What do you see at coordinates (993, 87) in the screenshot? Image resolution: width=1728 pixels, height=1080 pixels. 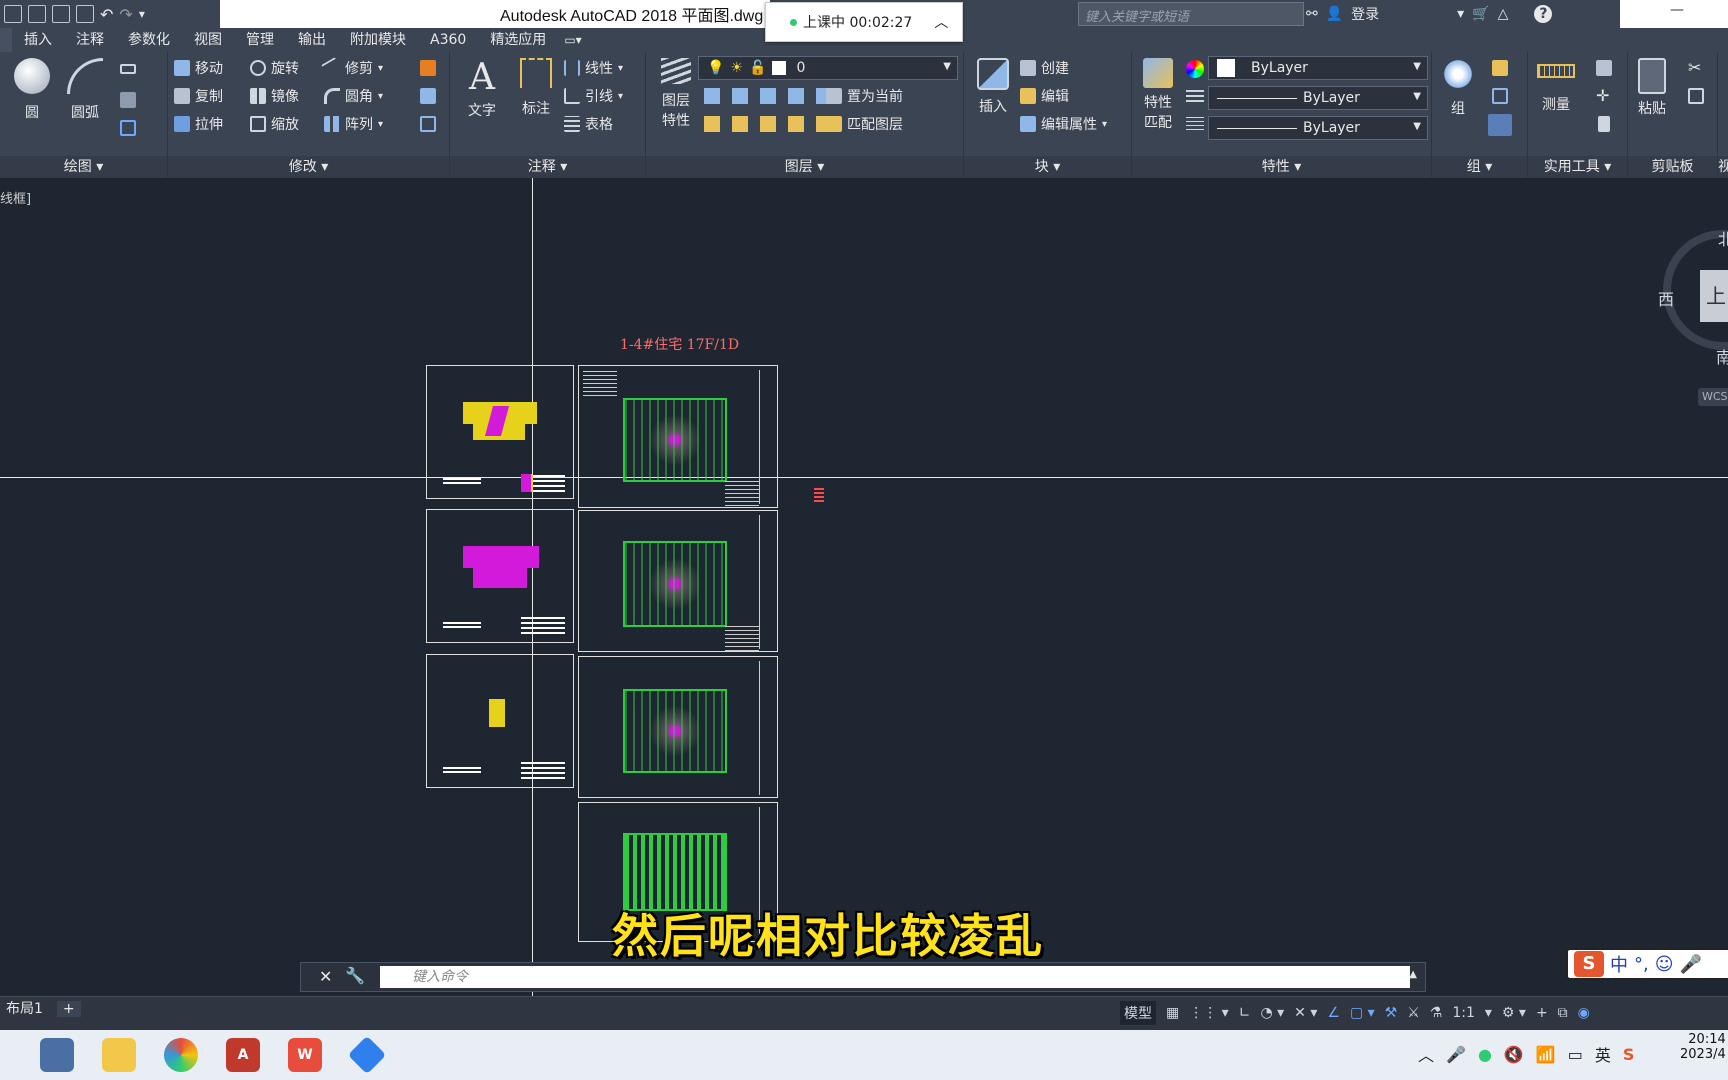 I see `insert-button: 插入` at bounding box center [993, 87].